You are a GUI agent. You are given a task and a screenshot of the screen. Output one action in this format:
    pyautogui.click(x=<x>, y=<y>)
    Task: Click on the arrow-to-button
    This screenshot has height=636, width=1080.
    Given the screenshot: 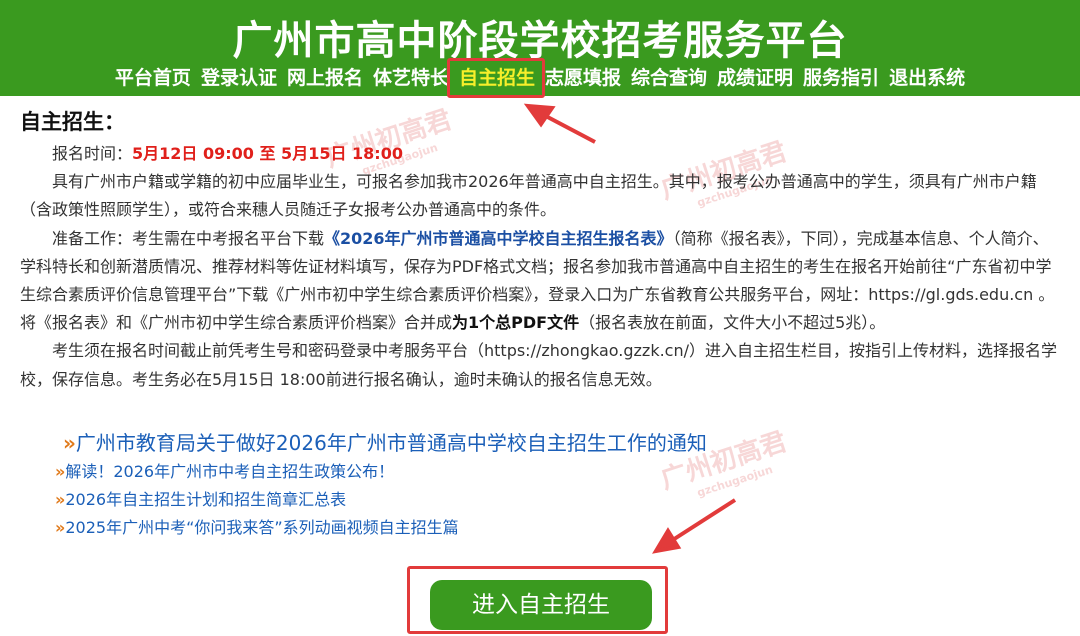 What is the action you would take?
    pyautogui.click(x=694, y=526)
    